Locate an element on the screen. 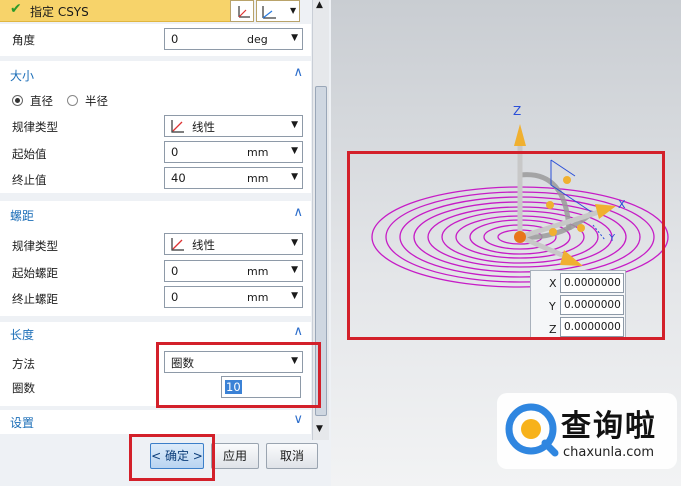 The height and width of the screenshot is (486, 681). csys-dialog-icon is located at coordinates (244, 12).